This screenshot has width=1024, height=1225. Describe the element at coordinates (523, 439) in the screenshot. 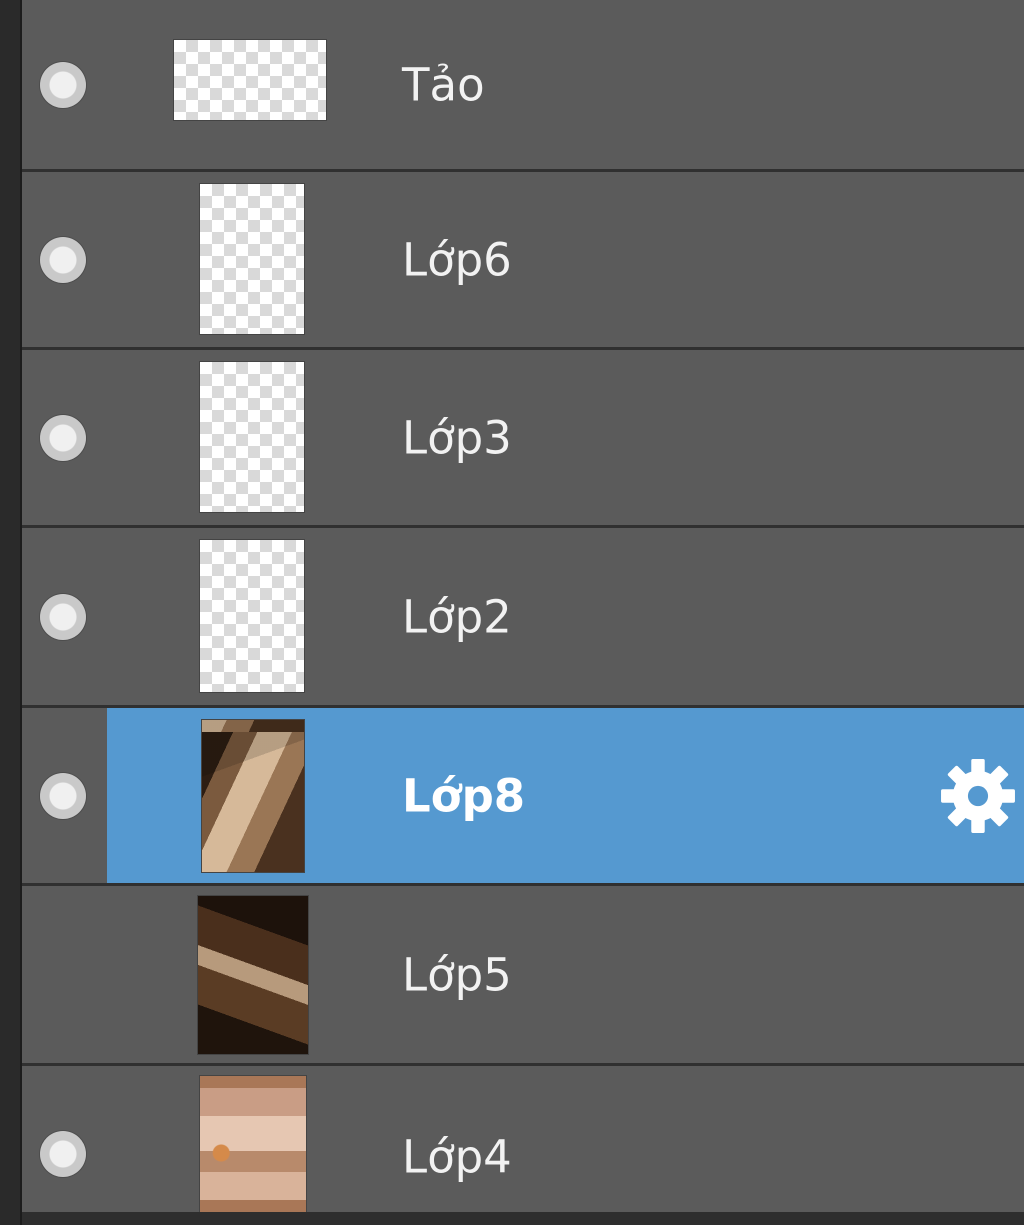

I see `layer-row-lop3: Lớp3` at that location.